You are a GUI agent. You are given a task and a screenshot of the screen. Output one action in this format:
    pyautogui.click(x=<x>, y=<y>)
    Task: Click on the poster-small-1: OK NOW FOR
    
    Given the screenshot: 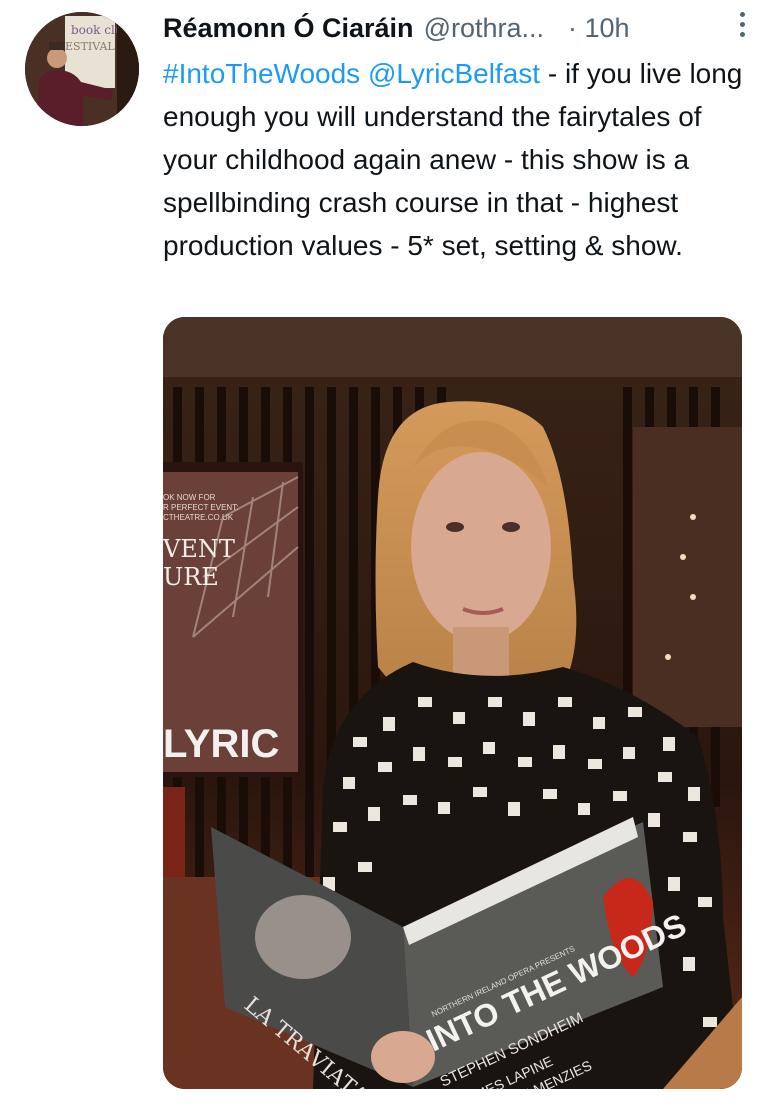 What is the action you would take?
    pyautogui.click(x=189, y=497)
    